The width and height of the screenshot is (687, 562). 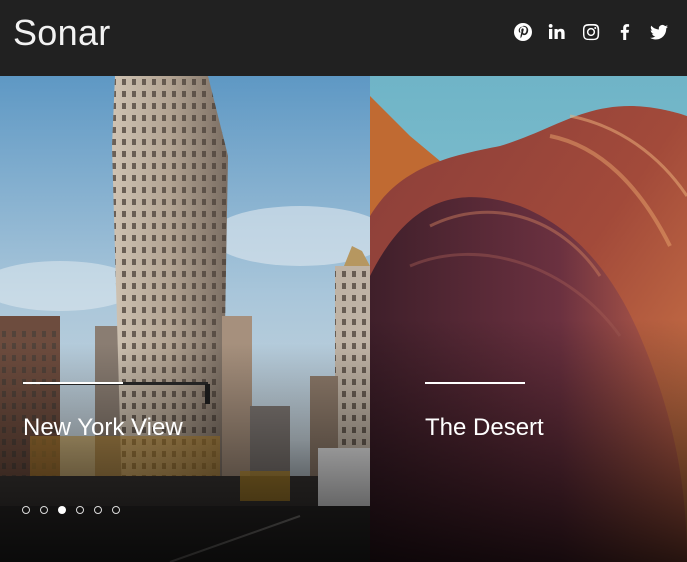 I want to click on instagram-icon, so click(x=591, y=32).